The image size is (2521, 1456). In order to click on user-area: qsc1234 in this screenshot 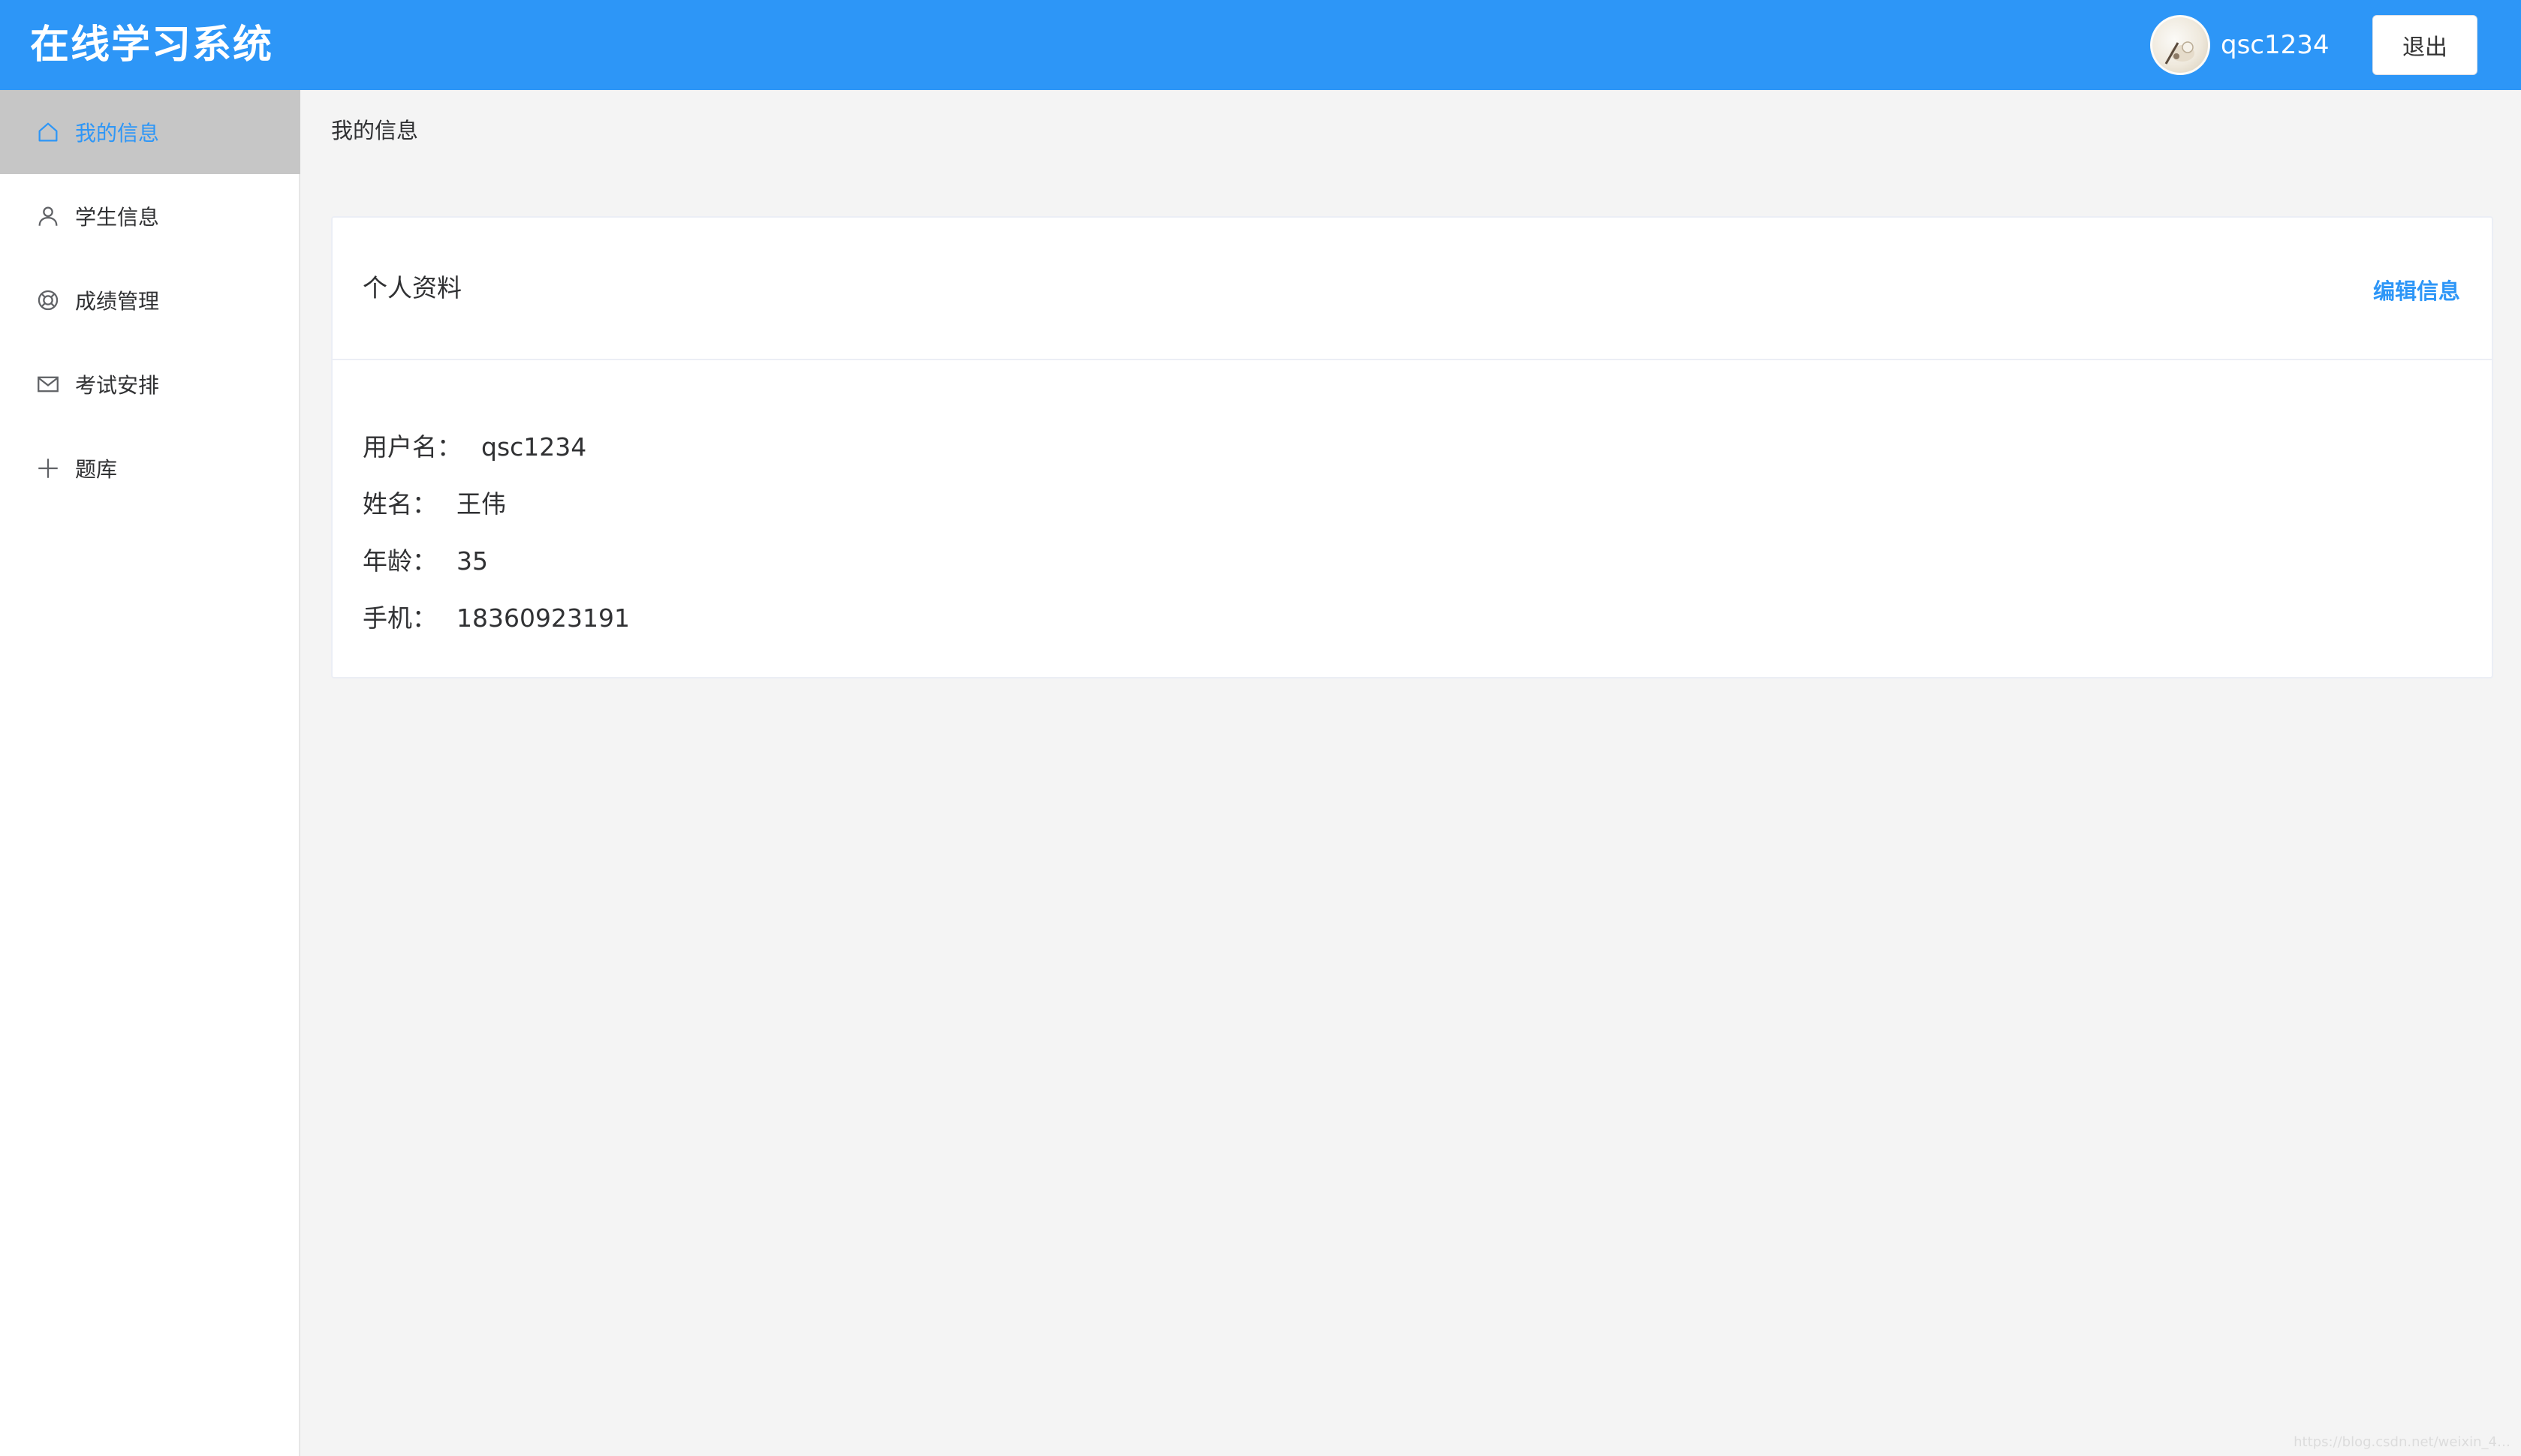, I will do `click(2240, 45)`.